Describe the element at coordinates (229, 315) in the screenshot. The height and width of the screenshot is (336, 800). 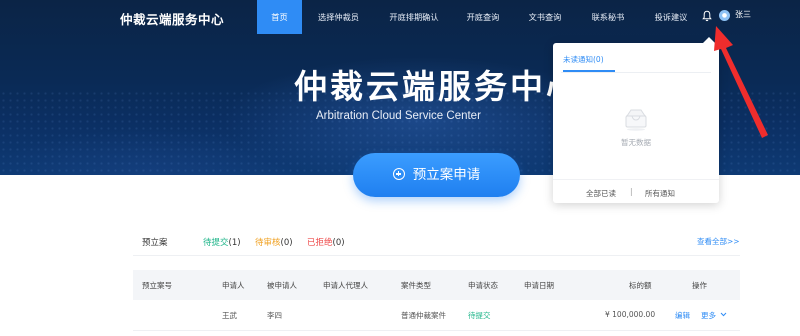
I see `cell-applicant: 王武` at that location.